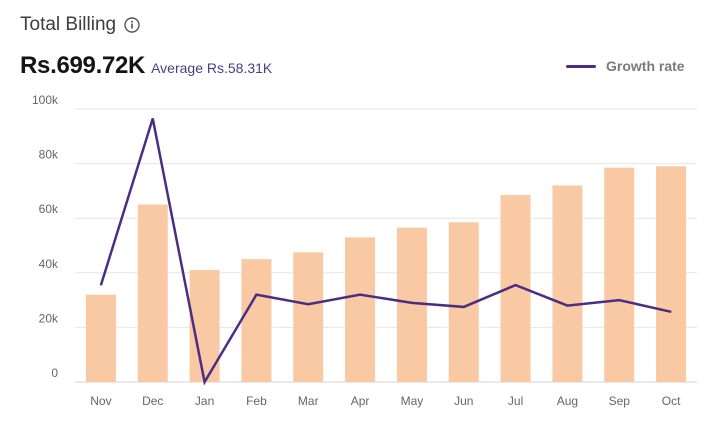  Describe the element at coordinates (308, 401) in the screenshot. I see `x-tick-label: Mar` at that location.